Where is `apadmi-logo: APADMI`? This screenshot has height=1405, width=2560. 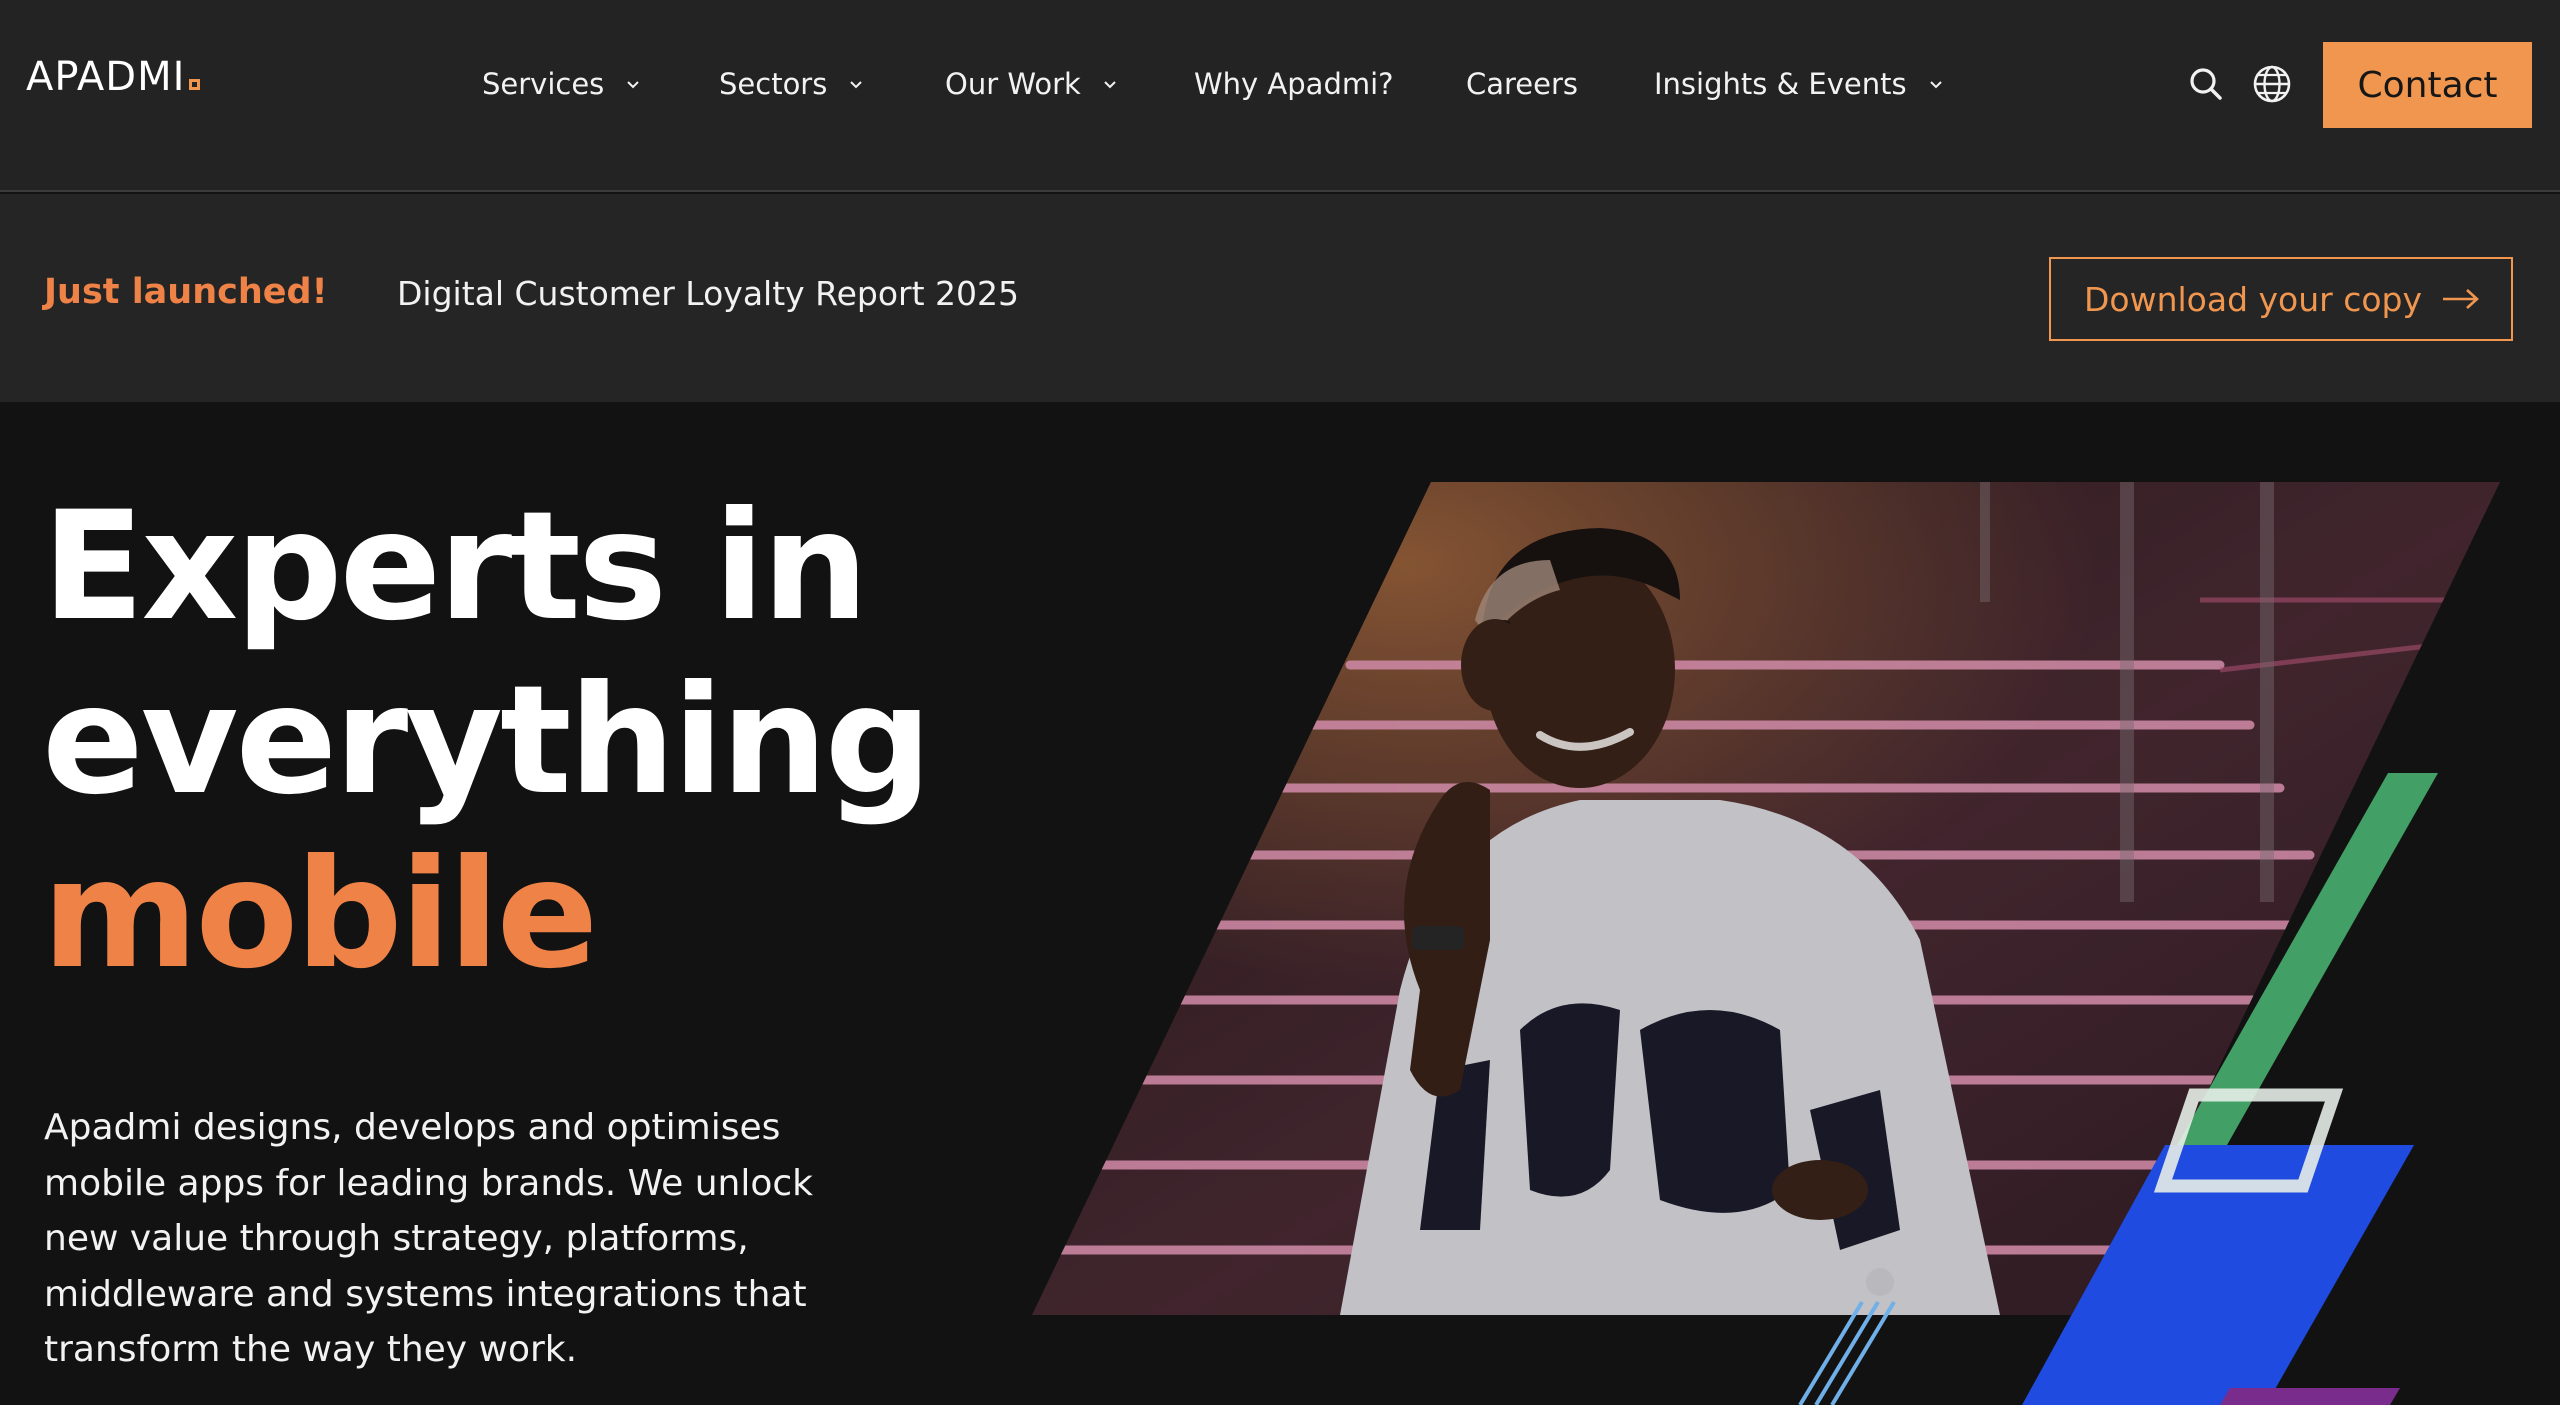 apadmi-logo: APADMI is located at coordinates (113, 77).